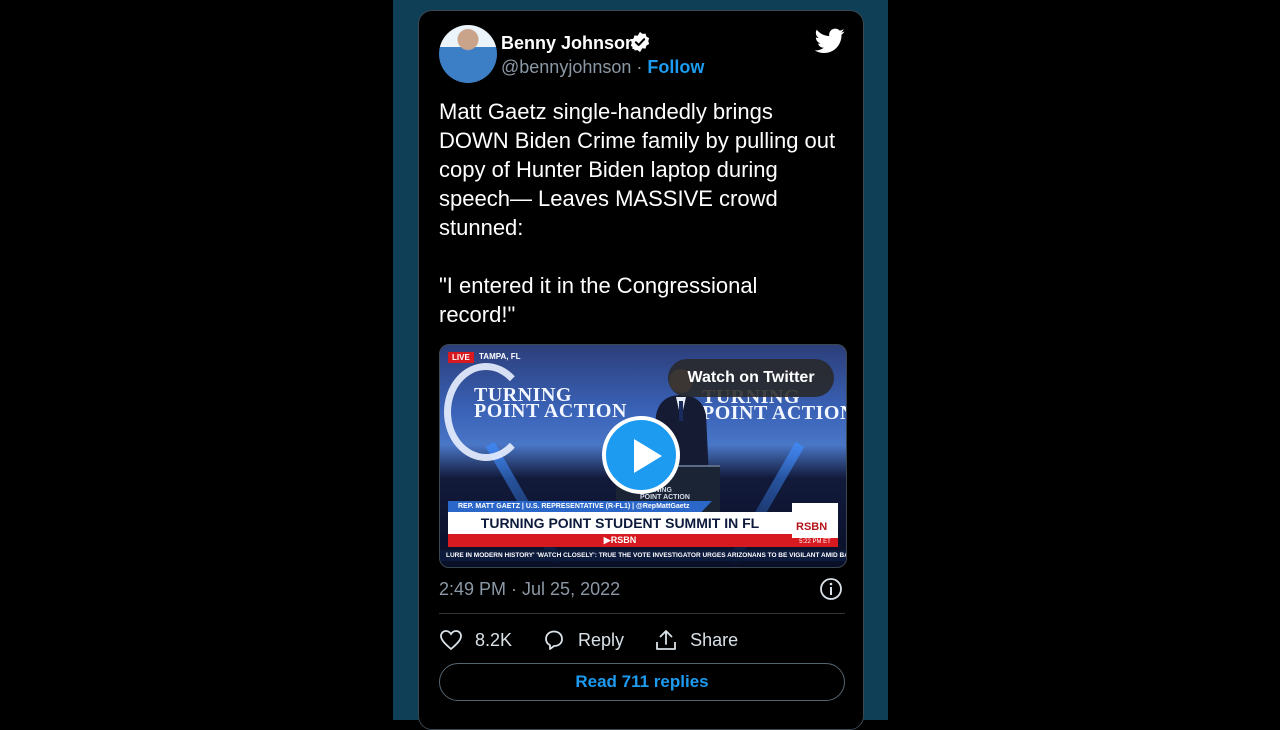 The width and height of the screenshot is (1280, 730). Describe the element at coordinates (830, 41) in the screenshot. I see `twitter-bird-icon` at that location.